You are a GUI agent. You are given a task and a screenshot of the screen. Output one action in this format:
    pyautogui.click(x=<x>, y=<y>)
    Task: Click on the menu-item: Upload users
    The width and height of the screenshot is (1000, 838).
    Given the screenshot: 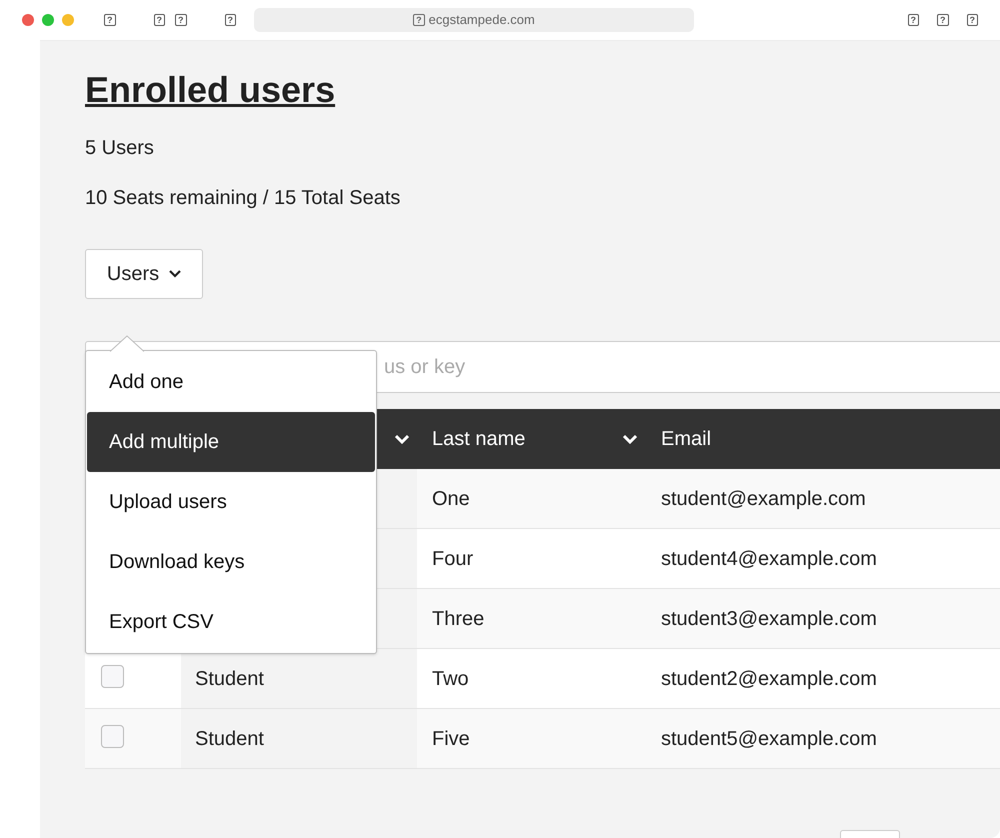 What is the action you would take?
    pyautogui.click(x=231, y=502)
    